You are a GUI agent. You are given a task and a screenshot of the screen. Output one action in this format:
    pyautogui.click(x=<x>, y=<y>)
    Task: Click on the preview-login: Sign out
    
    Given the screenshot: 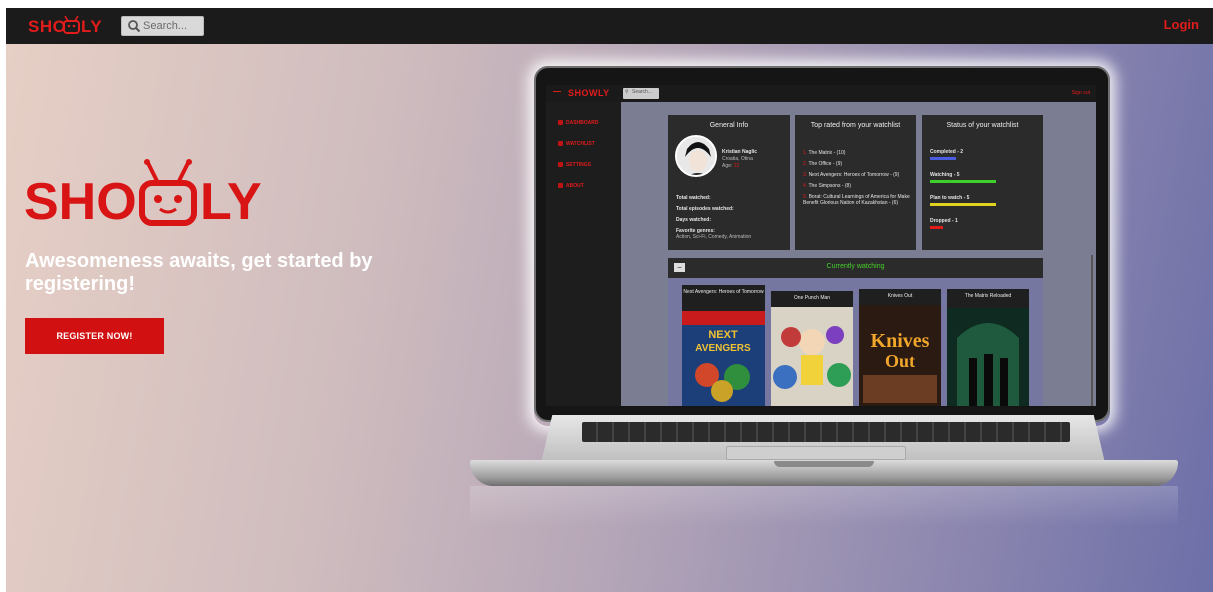 What is the action you would take?
    pyautogui.click(x=1080, y=93)
    